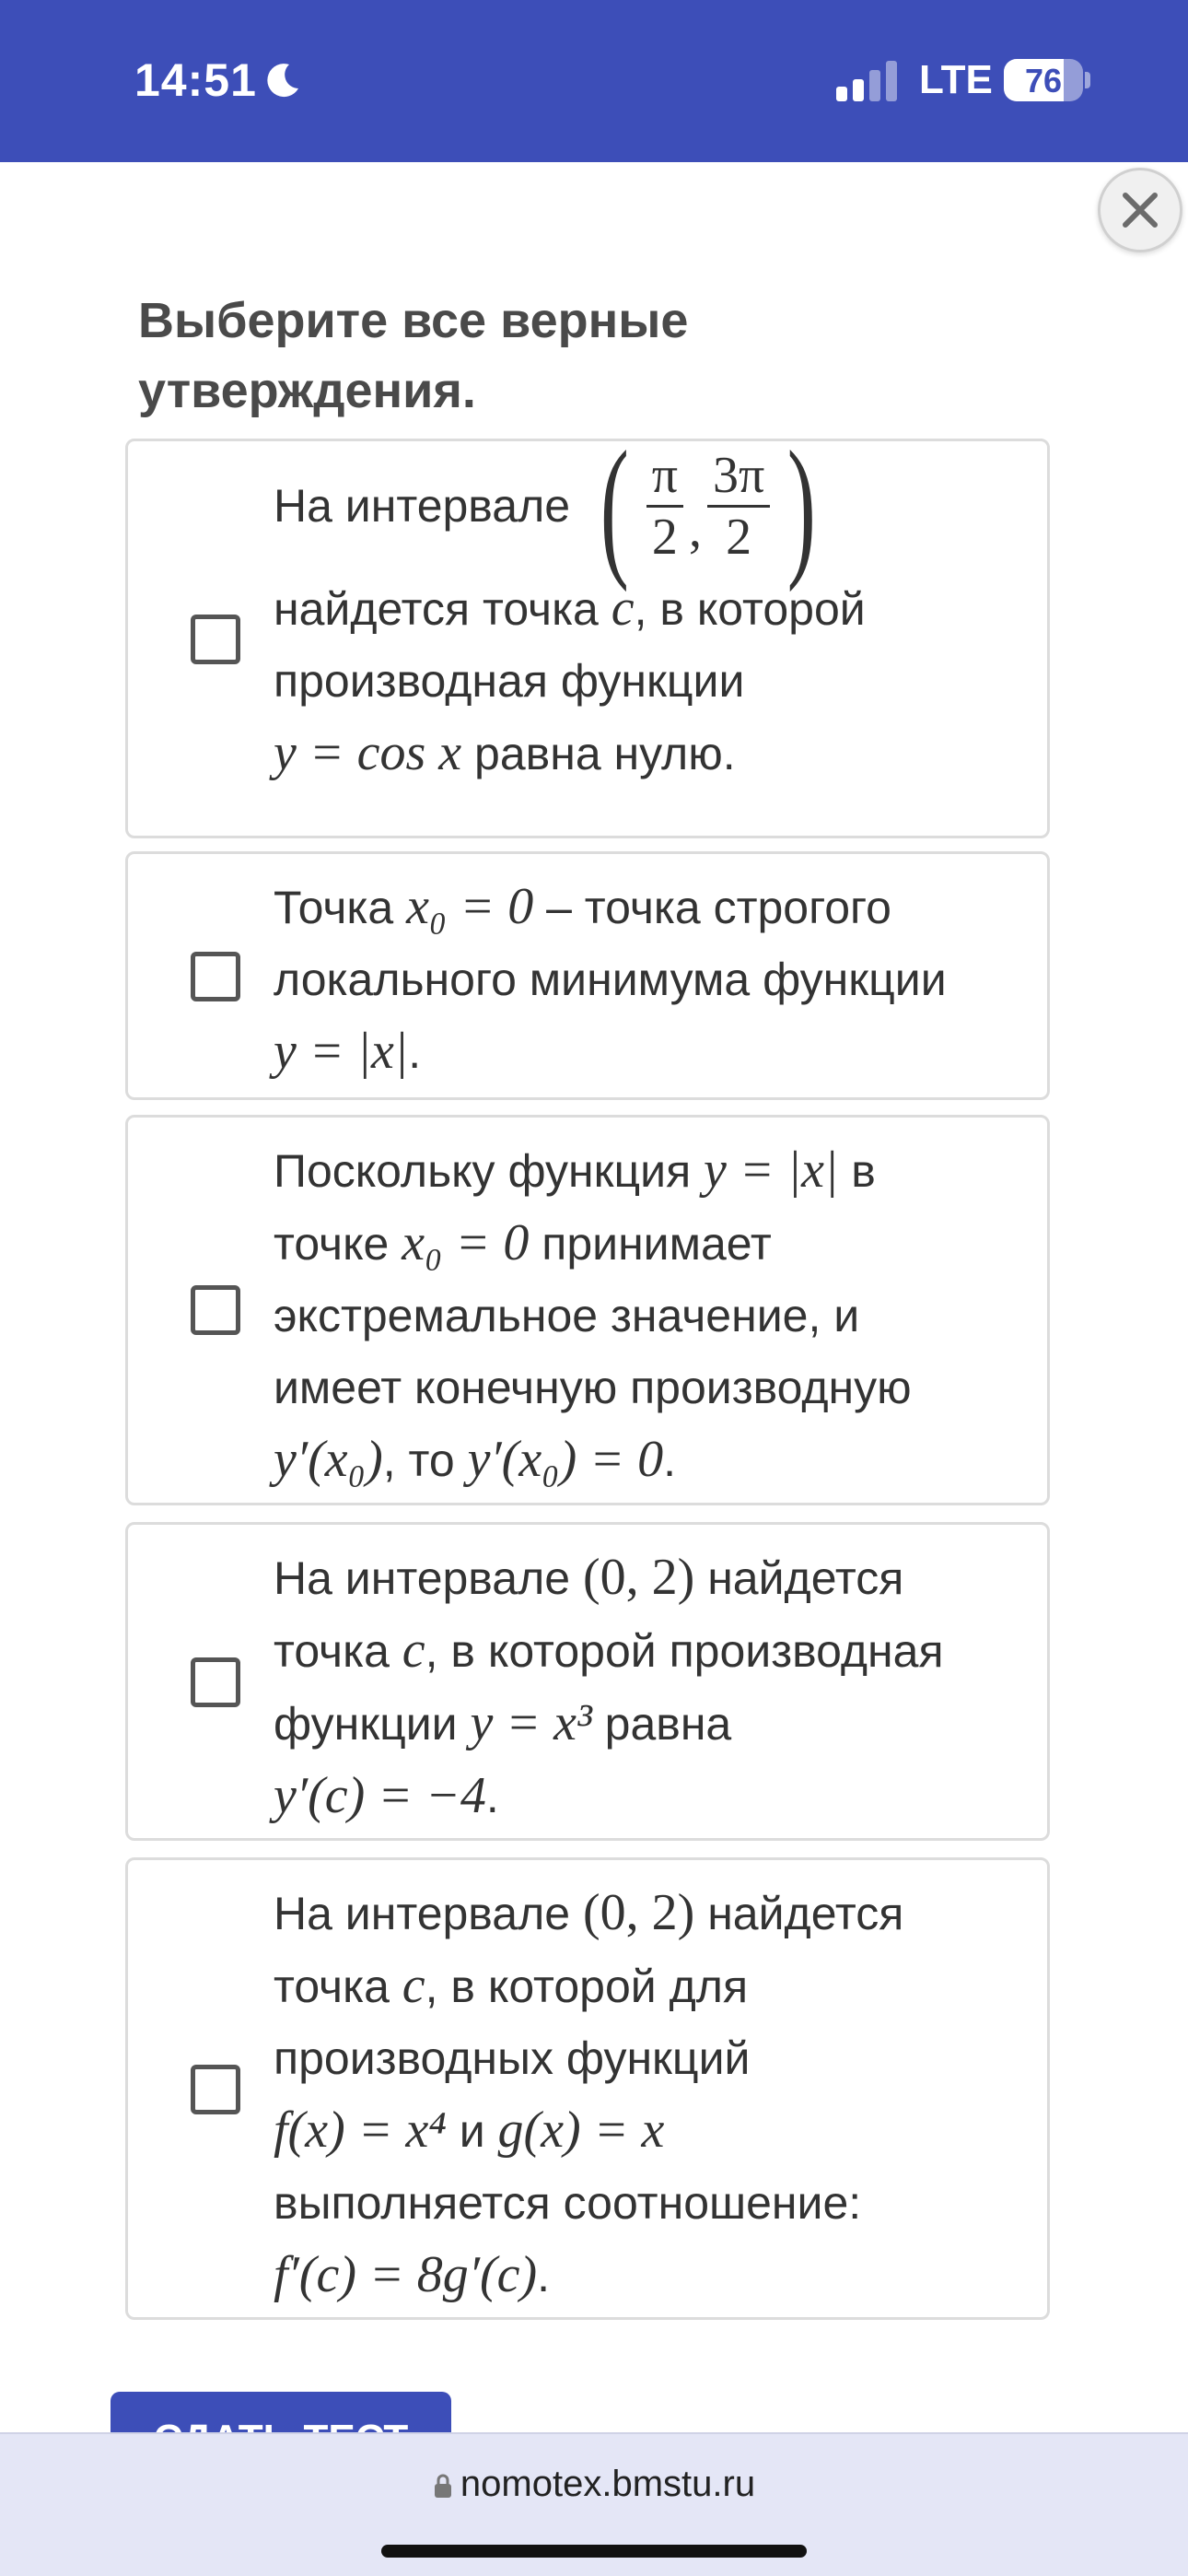 The height and width of the screenshot is (2576, 1188). I want to click on option-4-l2a: точка, so click(338, 1651).